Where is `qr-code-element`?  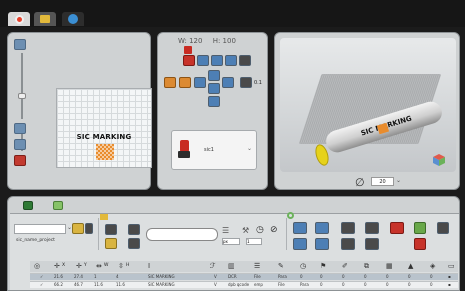
qr-code-element is located at coordinates (105, 152).